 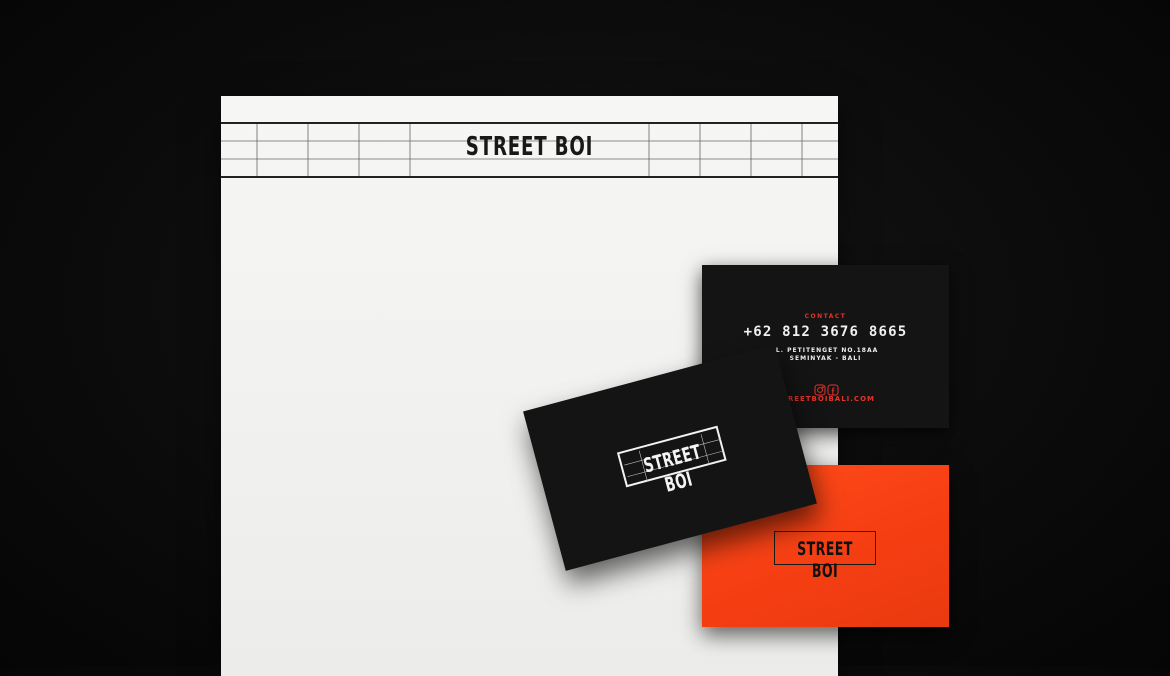 What do you see at coordinates (529, 147) in the screenshot?
I see `letterhead-logo: STREET BOI` at bounding box center [529, 147].